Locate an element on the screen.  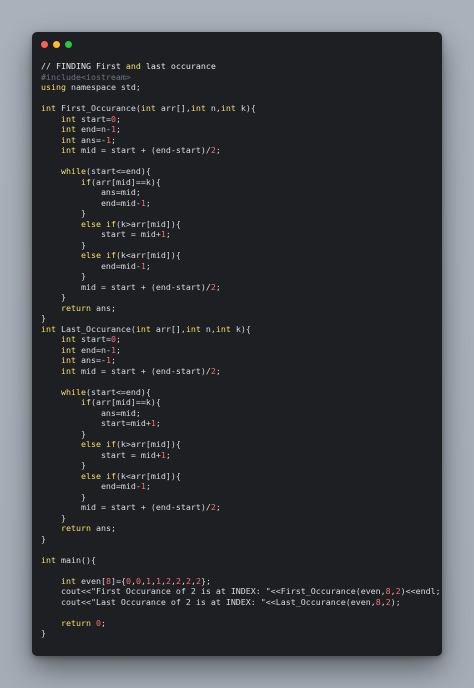
code-token: cout<< is located at coordinates (66, 601).